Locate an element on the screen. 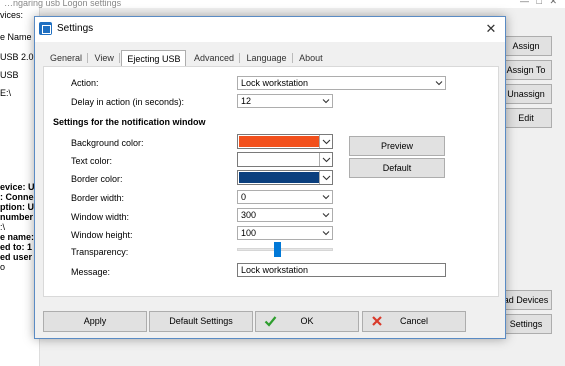  text-color-label: Text color: is located at coordinates (92, 161).